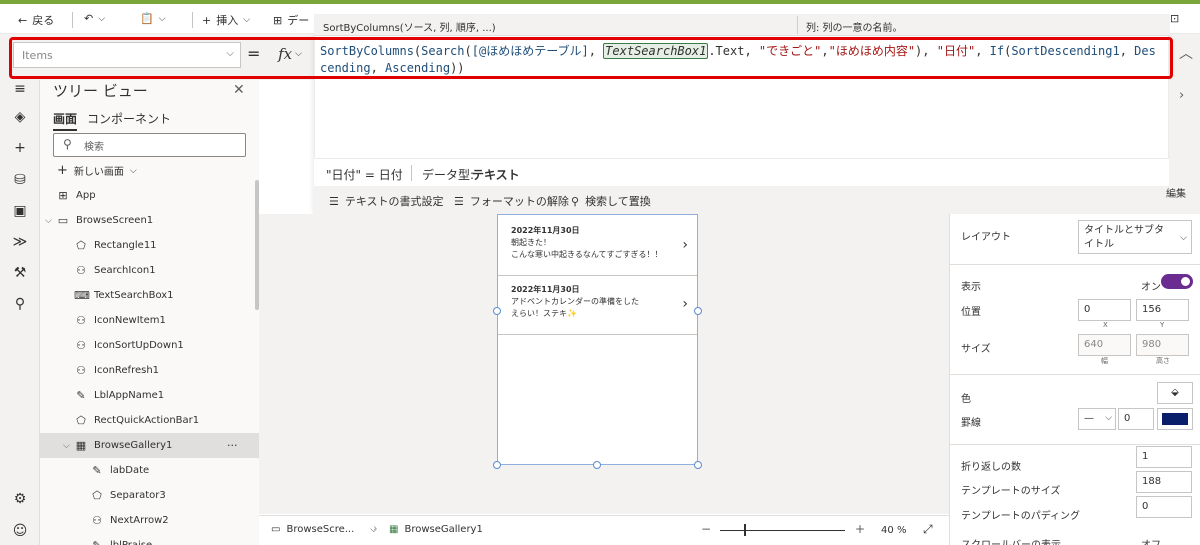 The height and width of the screenshot is (545, 1200). I want to click on advanced-tools-icon: ⚒, so click(20, 273).